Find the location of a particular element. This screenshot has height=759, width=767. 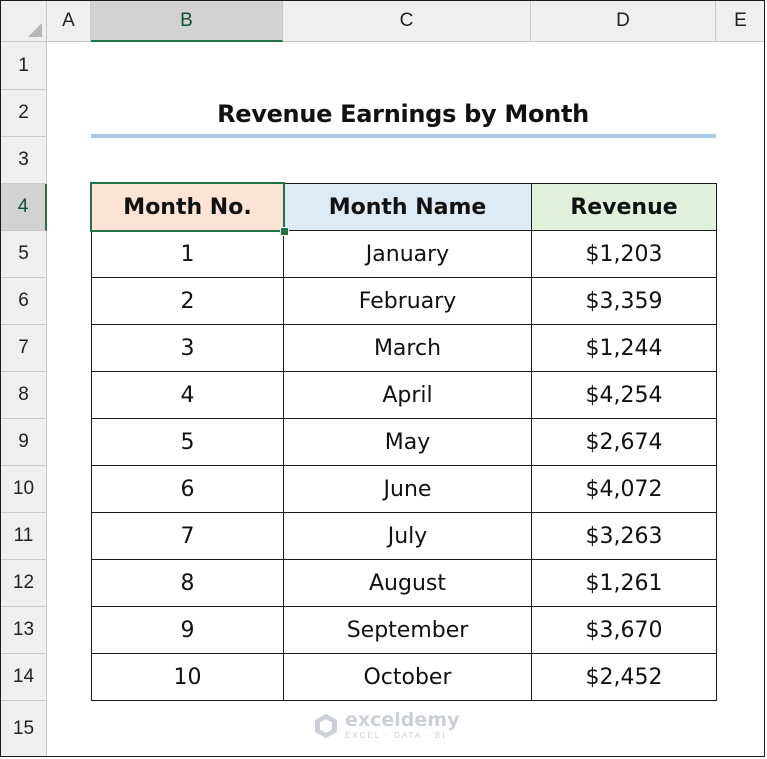

cell-revenue: $2,452 is located at coordinates (624, 677).